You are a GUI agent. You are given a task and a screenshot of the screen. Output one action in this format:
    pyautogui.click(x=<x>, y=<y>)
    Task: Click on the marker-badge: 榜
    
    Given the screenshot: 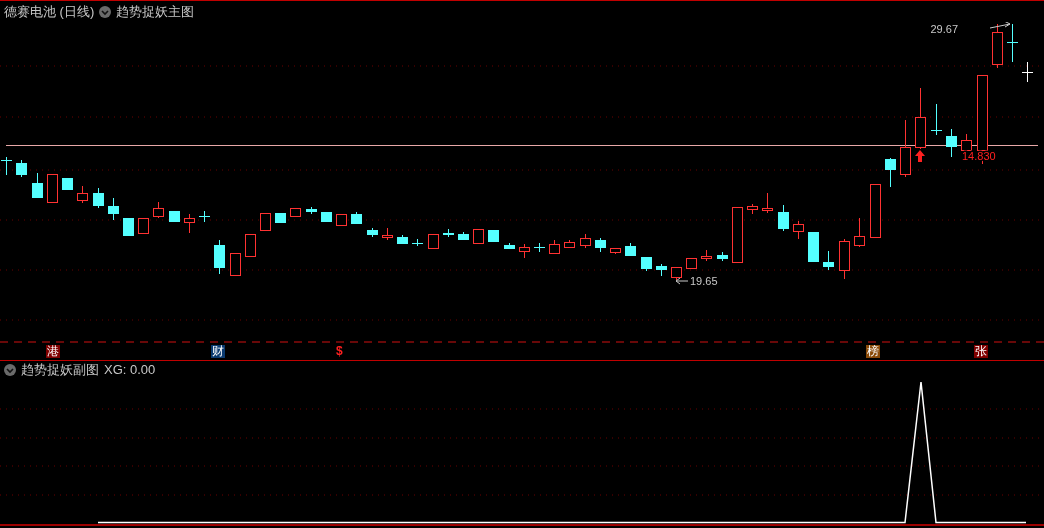 What is the action you would take?
    pyautogui.click(x=873, y=351)
    